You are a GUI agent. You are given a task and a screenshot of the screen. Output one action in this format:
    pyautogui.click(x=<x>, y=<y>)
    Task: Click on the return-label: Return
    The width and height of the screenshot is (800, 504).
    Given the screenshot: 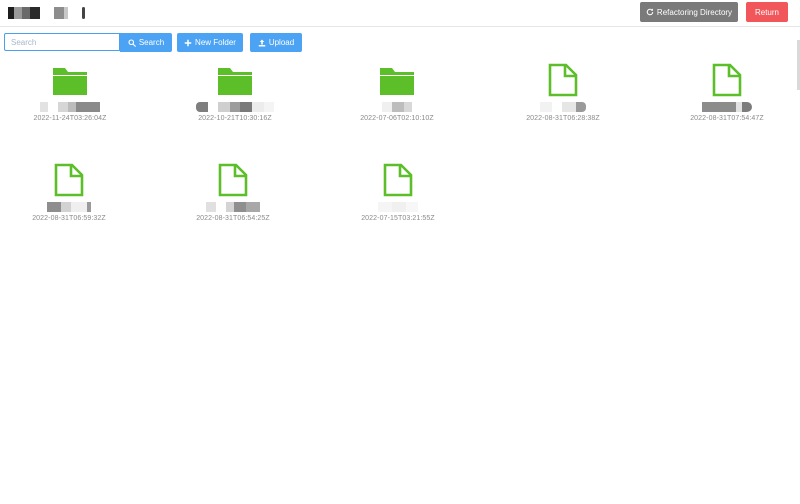 What is the action you would take?
    pyautogui.click(x=766, y=12)
    